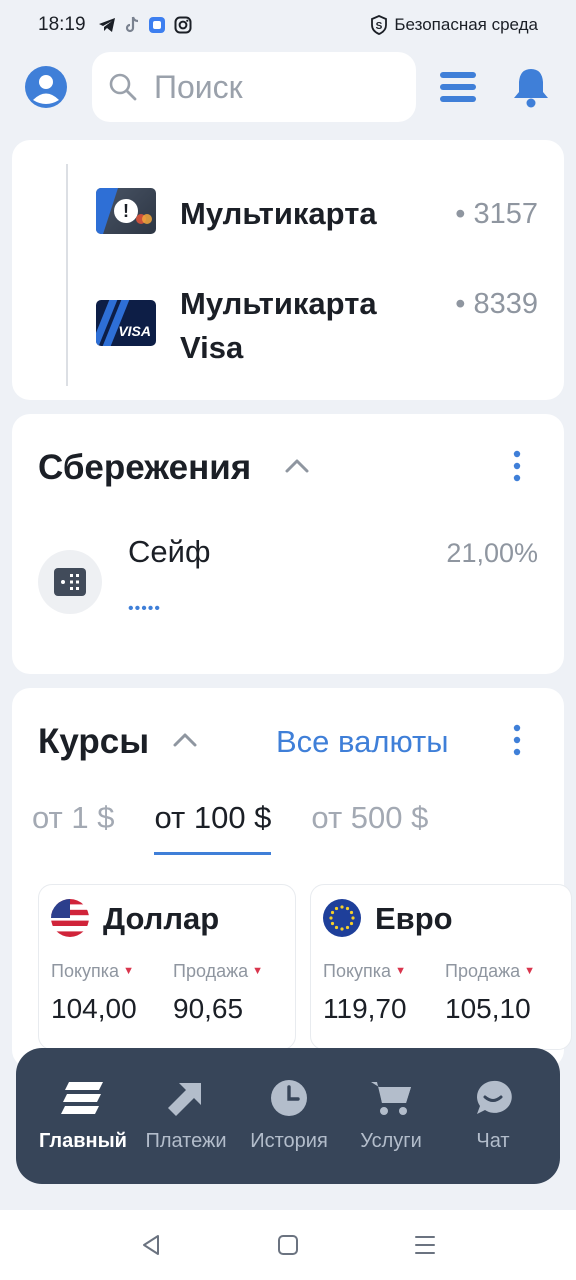 The width and height of the screenshot is (576, 1280). Describe the element at coordinates (70, 918) in the screenshot. I see `us-flag-icon` at that location.